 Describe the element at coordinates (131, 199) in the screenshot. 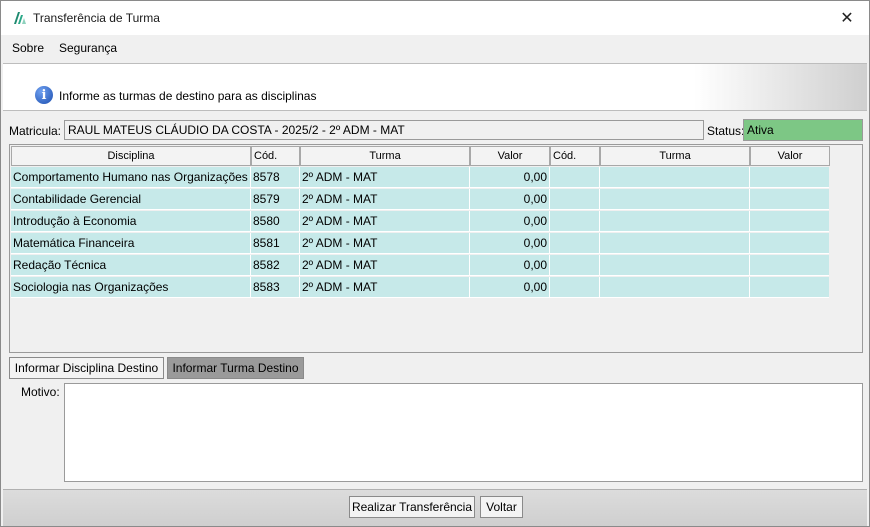

I see `cell-disciplina: Contabilidade Gerencial` at that location.